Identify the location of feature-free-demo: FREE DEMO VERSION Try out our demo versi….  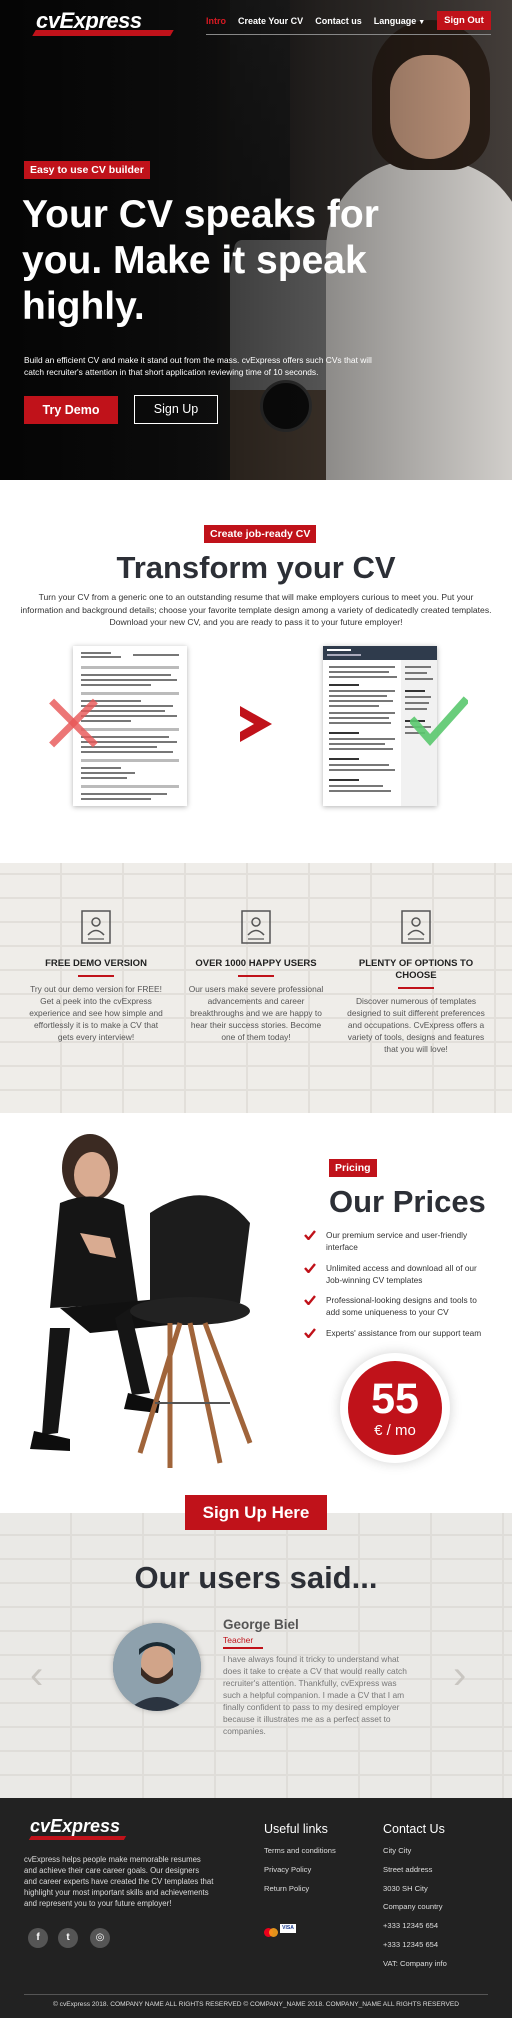
(96, 976).